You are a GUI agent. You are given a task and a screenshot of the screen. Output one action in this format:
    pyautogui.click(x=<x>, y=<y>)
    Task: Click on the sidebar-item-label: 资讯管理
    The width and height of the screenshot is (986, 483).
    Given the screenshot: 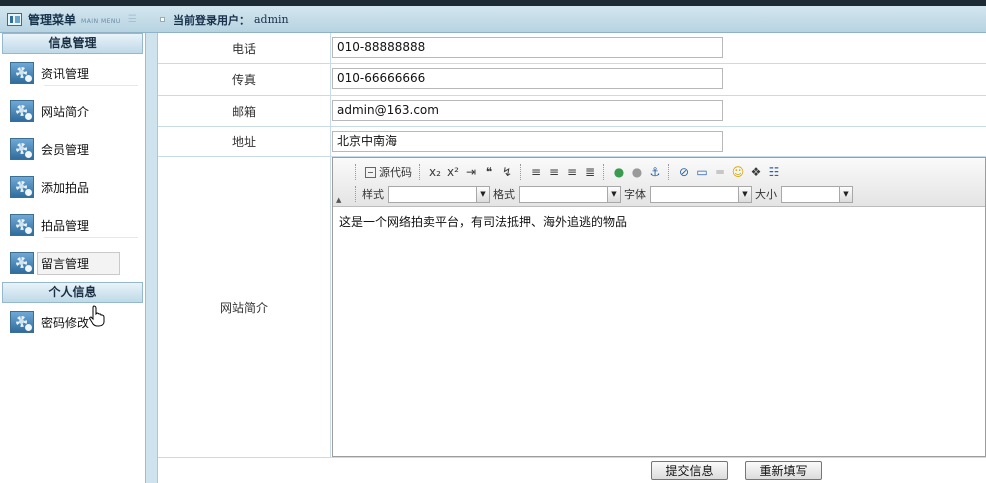 What is the action you would take?
    pyautogui.click(x=65, y=73)
    